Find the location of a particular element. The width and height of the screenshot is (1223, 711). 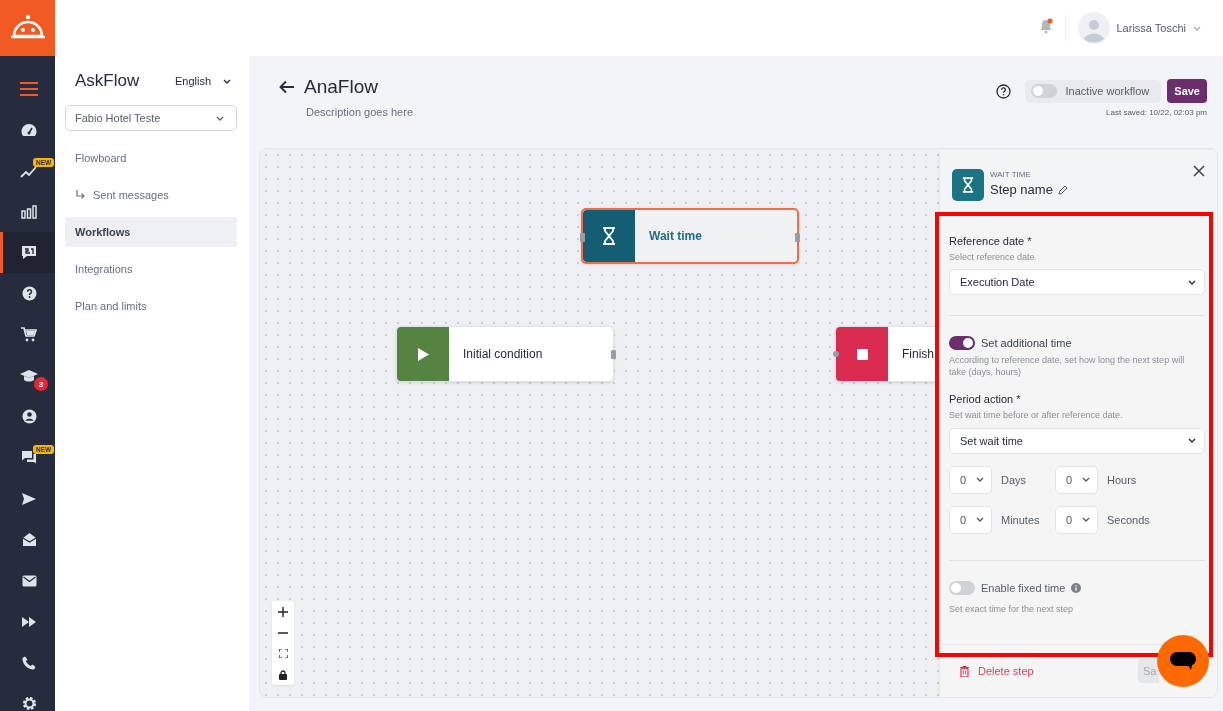

toggle-label: Set additional time is located at coordinates (1026, 343).